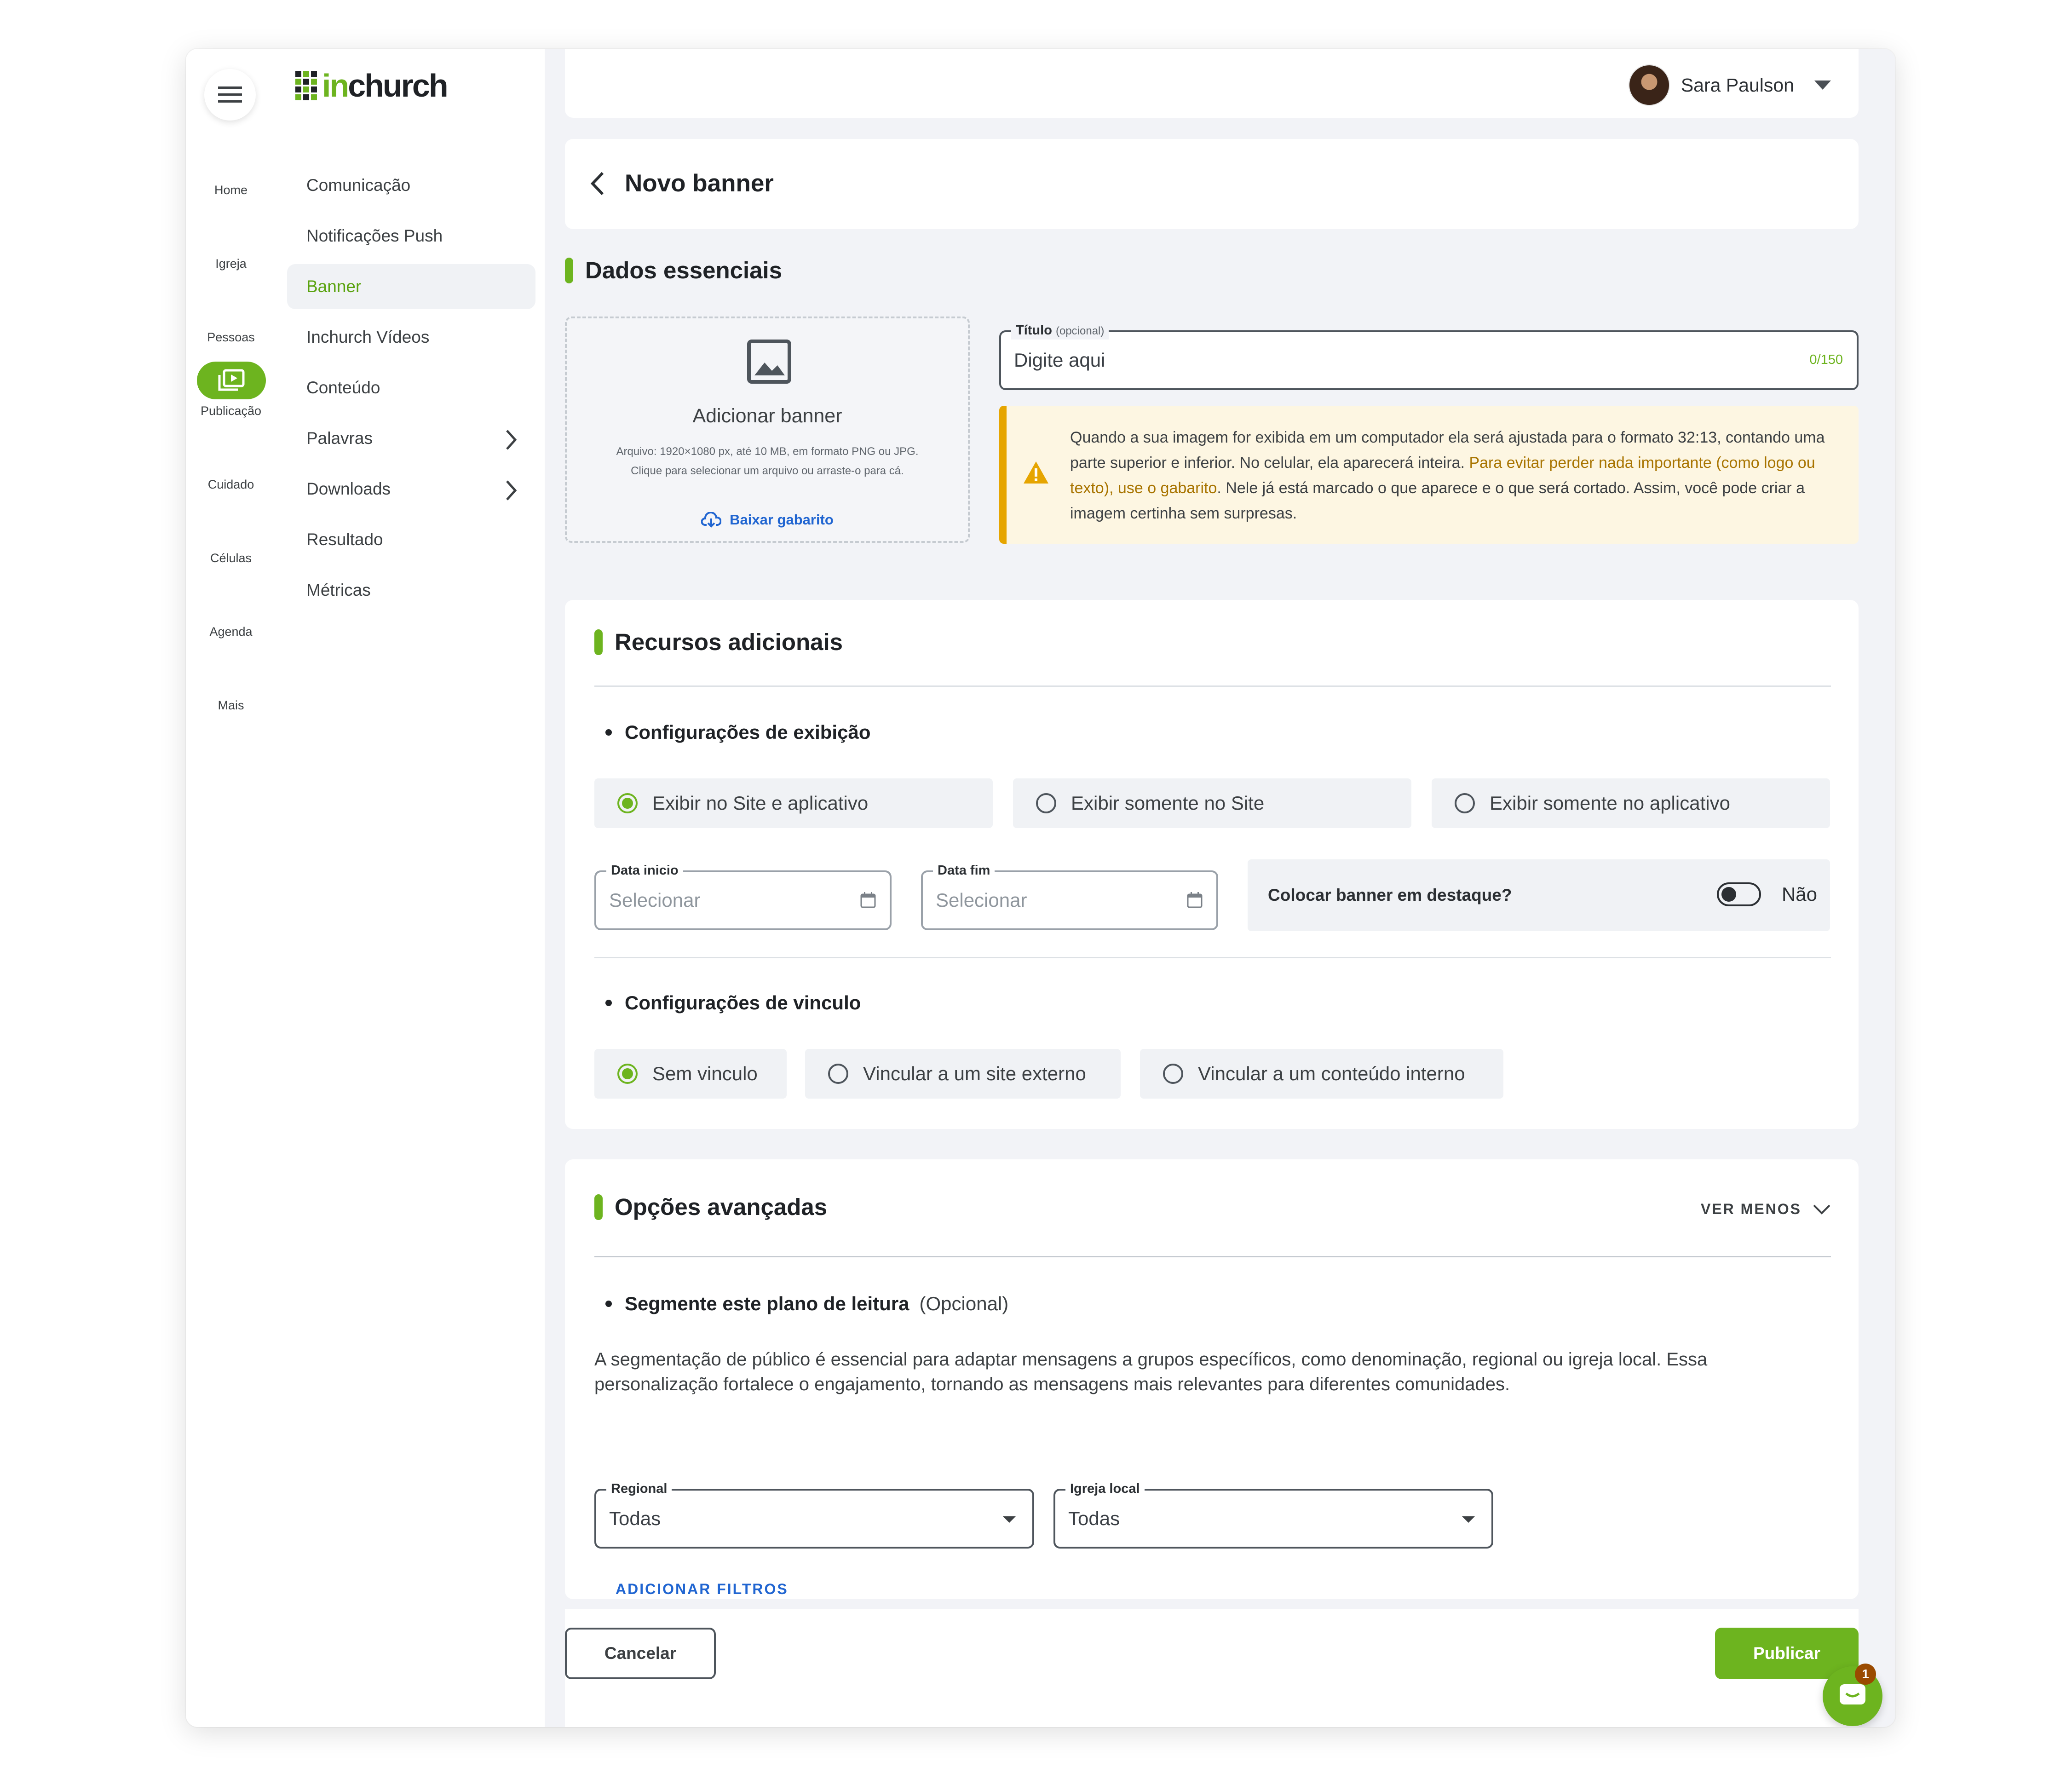 The height and width of the screenshot is (1785, 2072). I want to click on title-field: Título (opcional) Digite aqui 0/150, so click(1429, 356).